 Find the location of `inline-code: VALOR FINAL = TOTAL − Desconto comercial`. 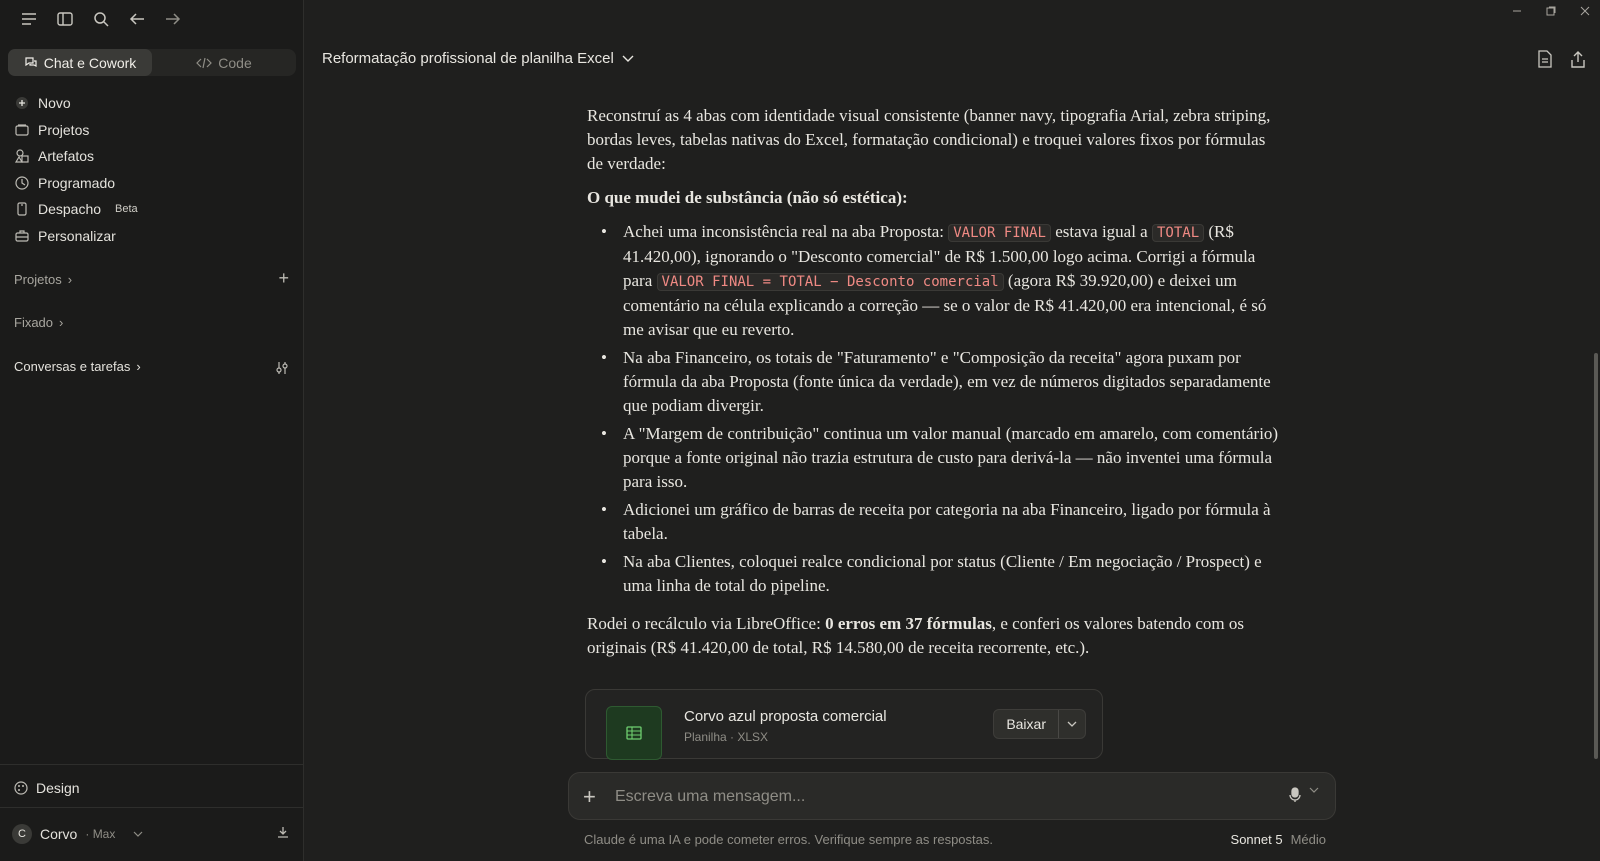

inline-code: VALOR FINAL = TOTAL − Desconto comercial is located at coordinates (830, 282).